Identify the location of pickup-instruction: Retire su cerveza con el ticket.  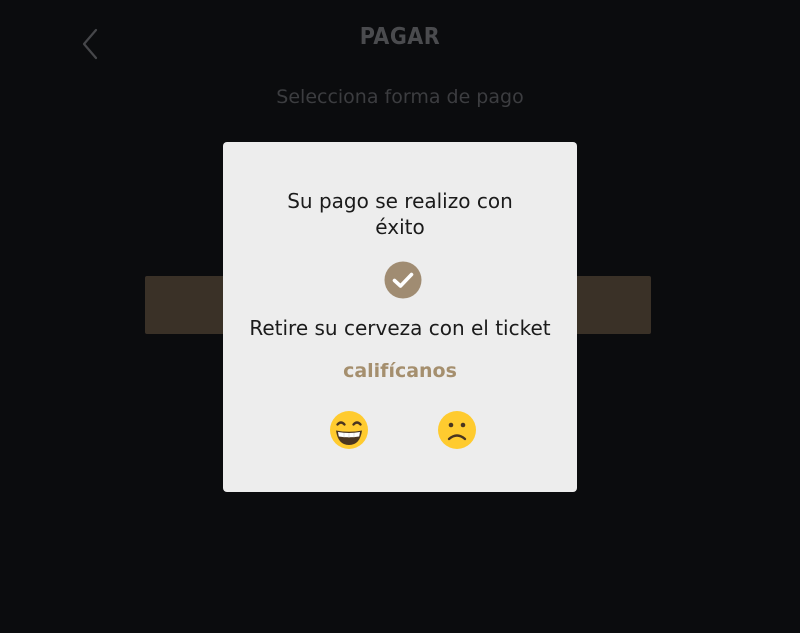
(400, 328).